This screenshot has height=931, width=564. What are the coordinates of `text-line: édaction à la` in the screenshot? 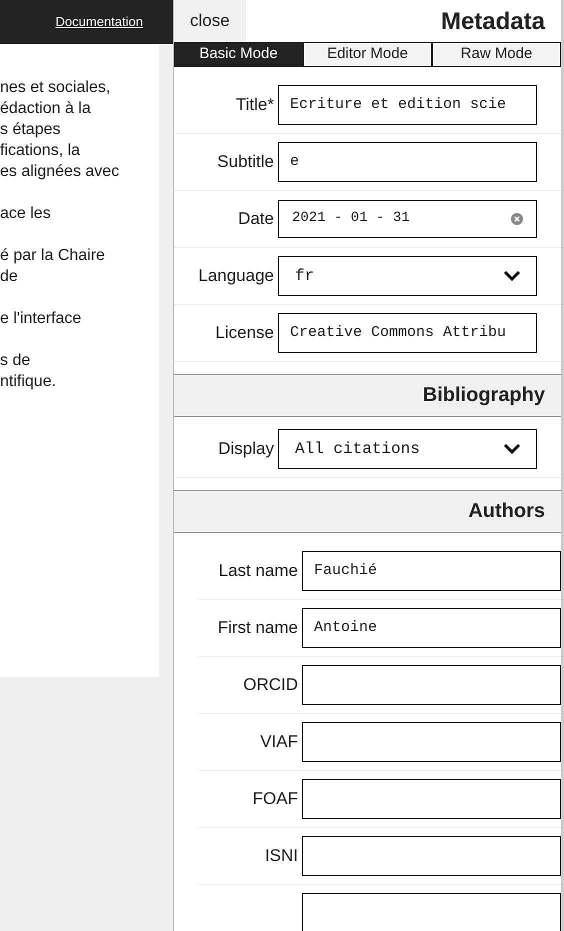 It's located at (45, 109).